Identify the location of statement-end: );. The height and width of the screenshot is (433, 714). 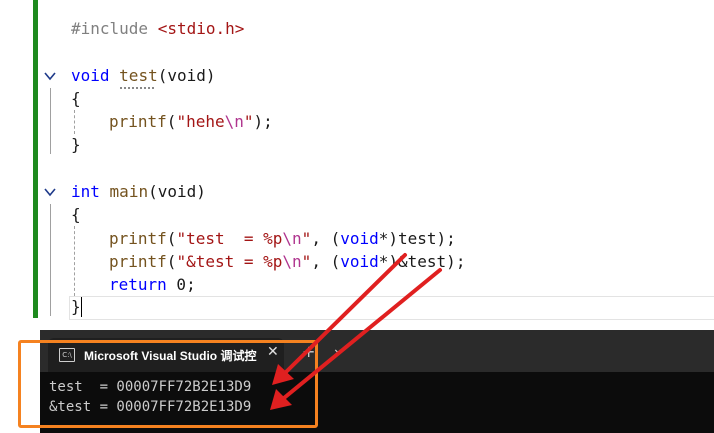
(263, 121).